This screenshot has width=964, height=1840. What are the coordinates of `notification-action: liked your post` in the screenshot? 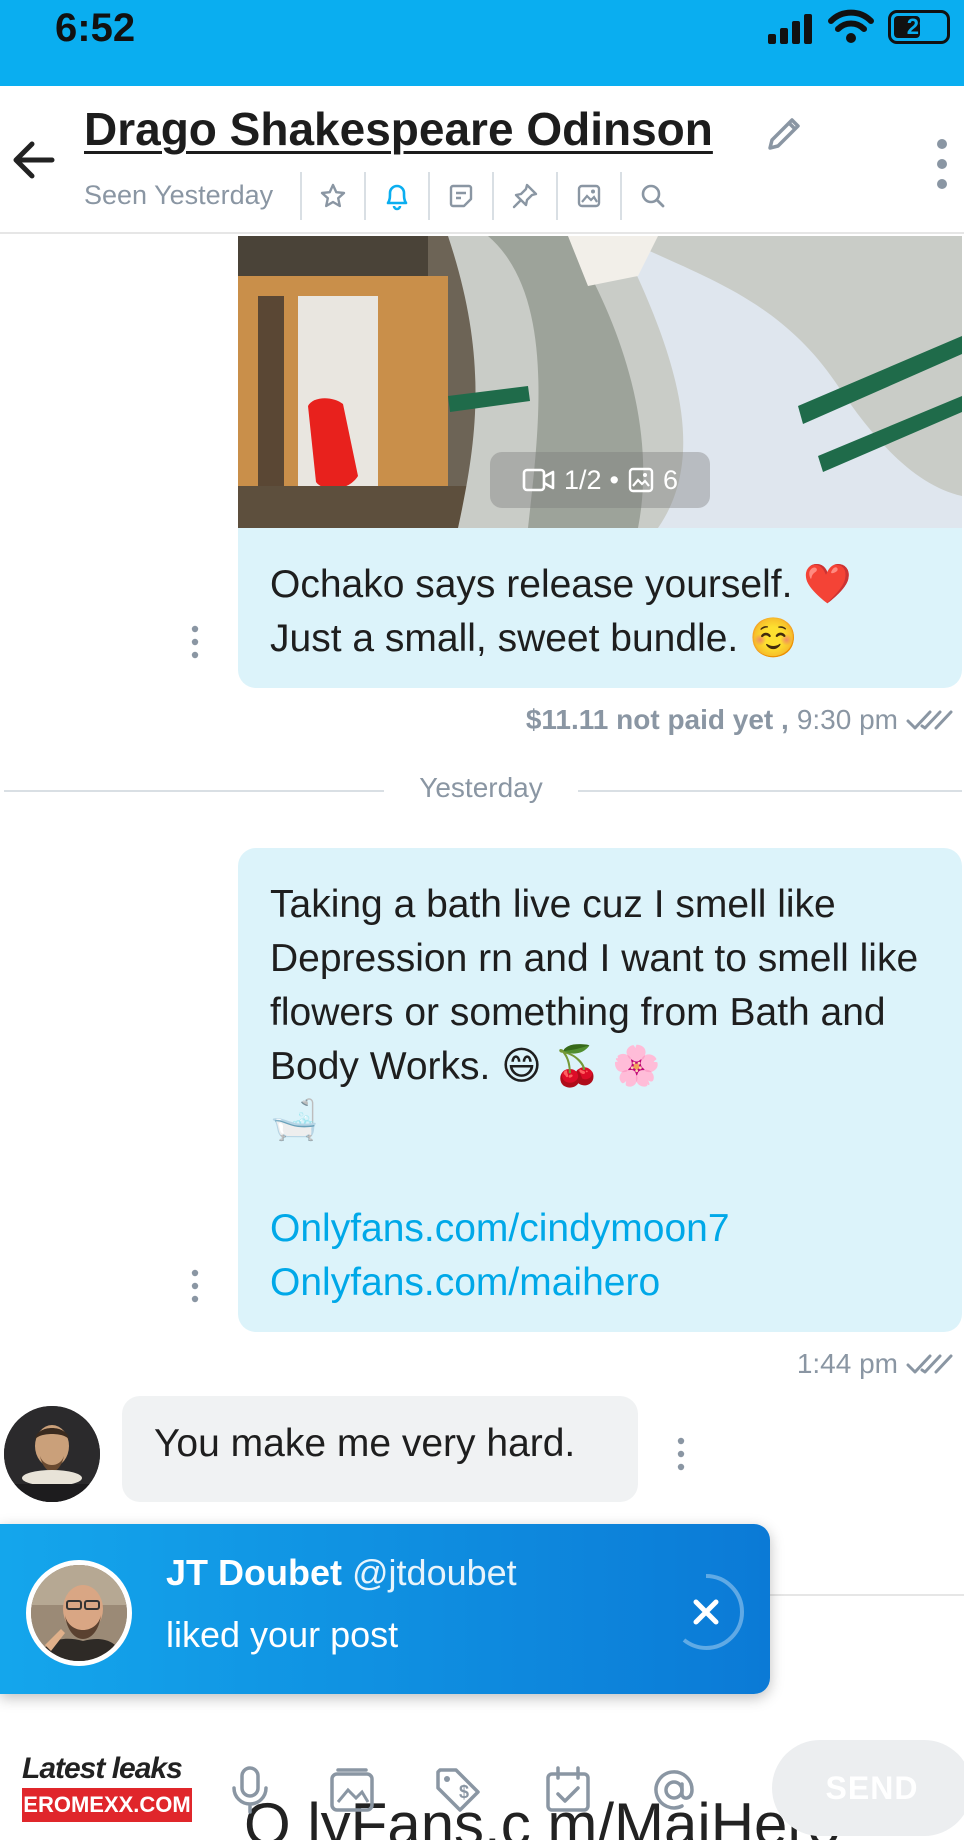 It's located at (282, 1634).